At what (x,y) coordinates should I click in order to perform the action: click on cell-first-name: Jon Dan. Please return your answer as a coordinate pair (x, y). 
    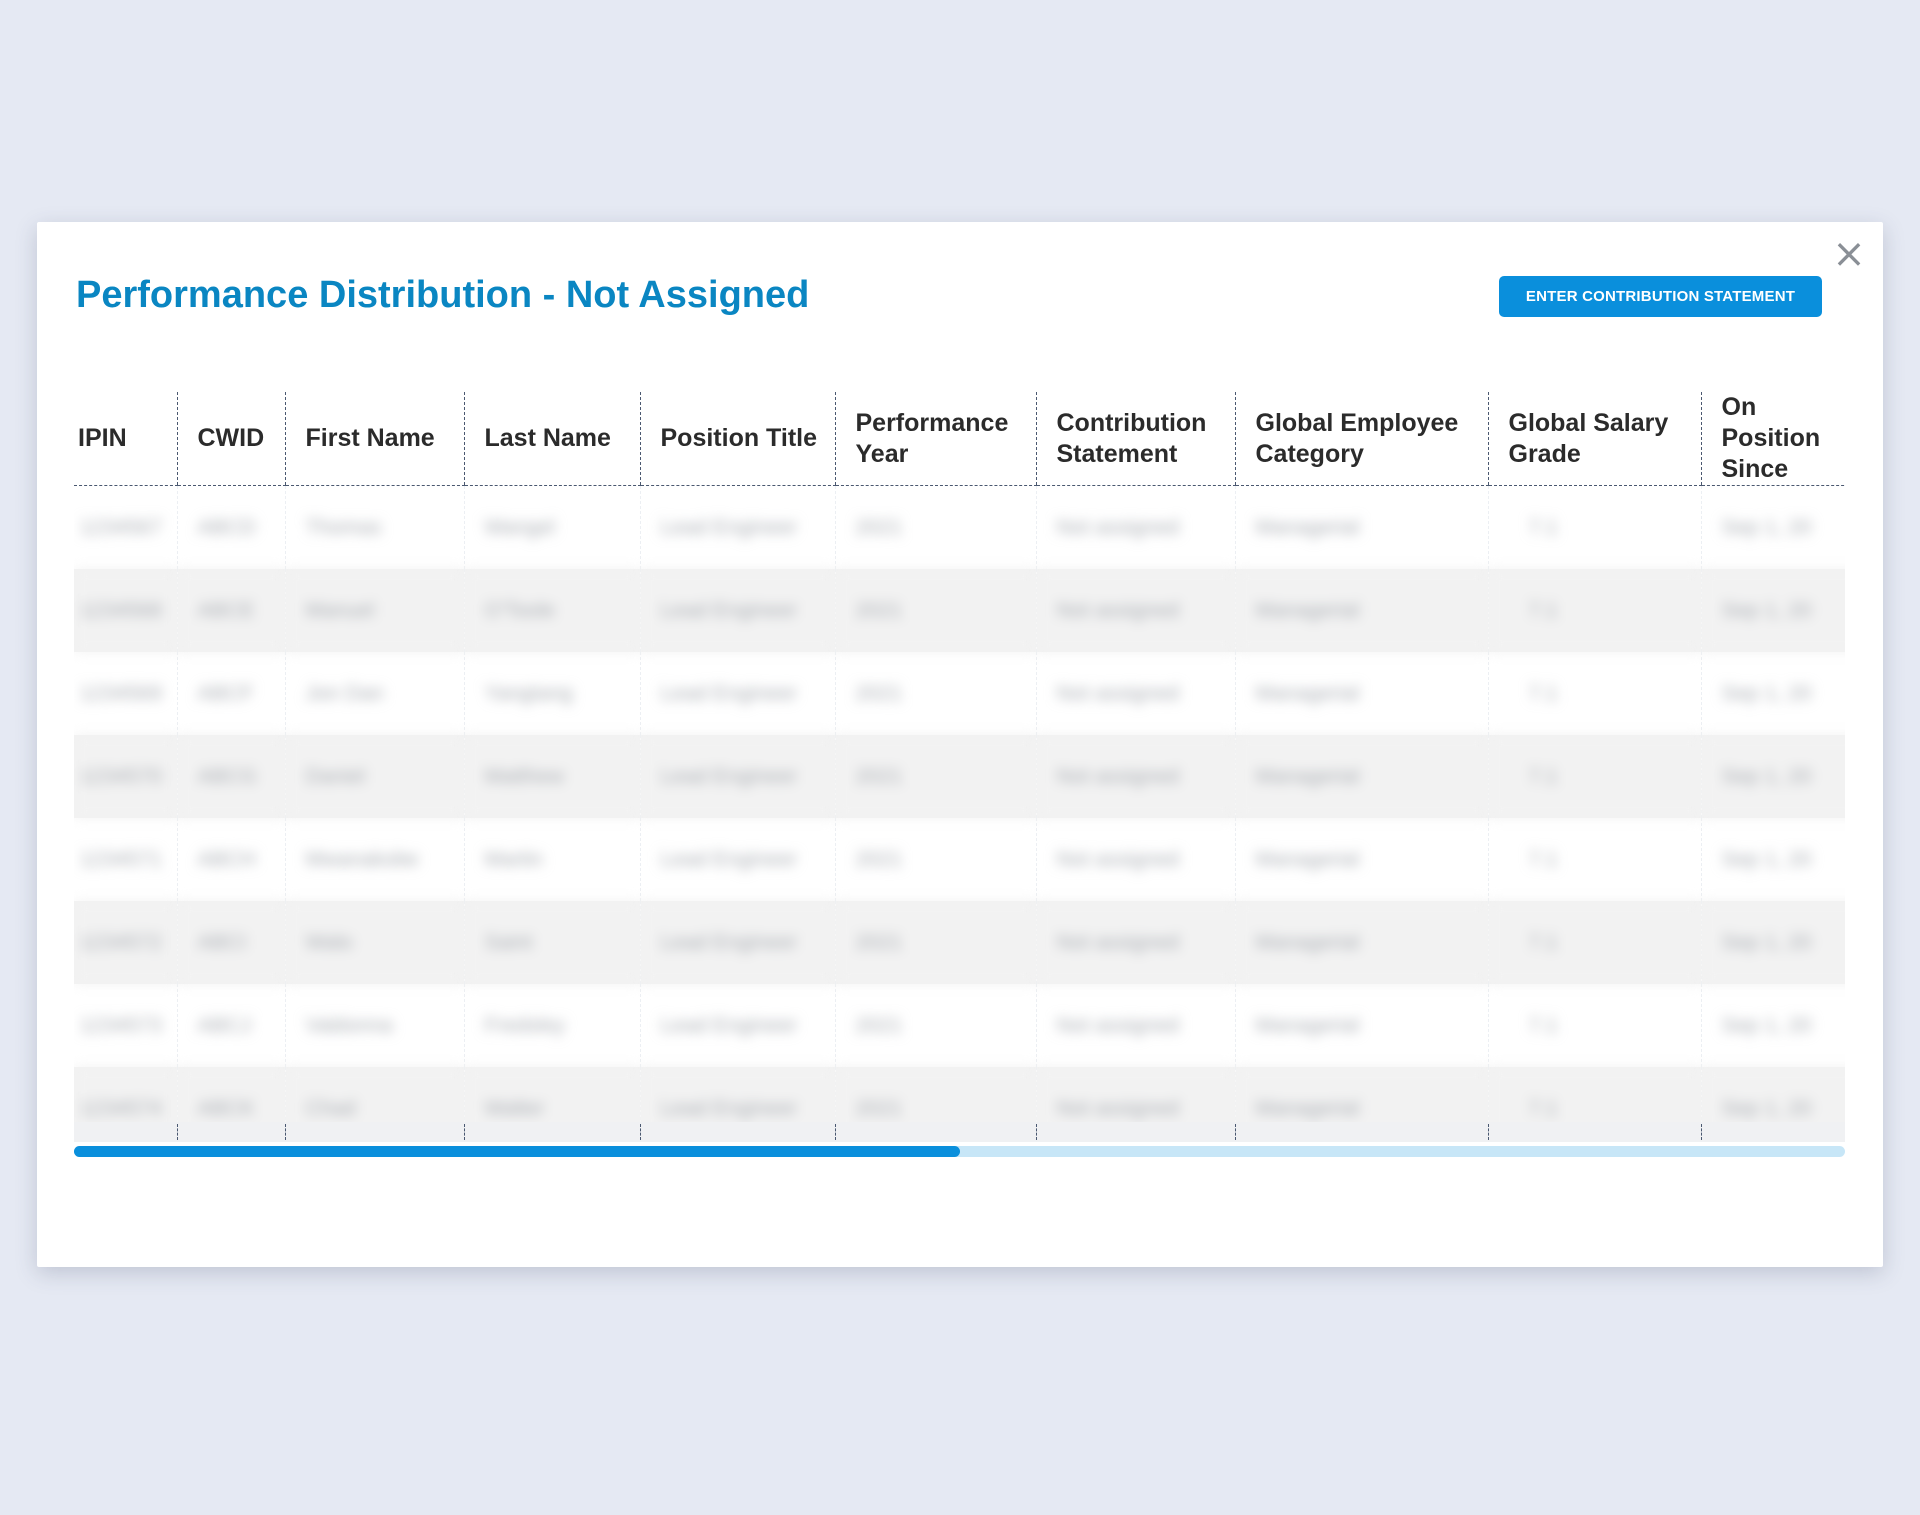
    Looking at the image, I should click on (374, 693).